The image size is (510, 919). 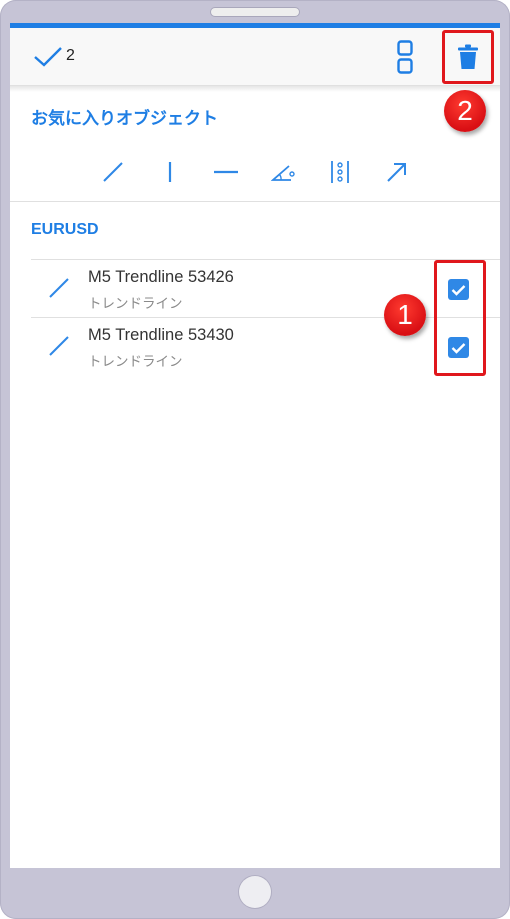 I want to click on object-row: M5 Trendline 53426 トレンドライン, so click(x=265, y=288).